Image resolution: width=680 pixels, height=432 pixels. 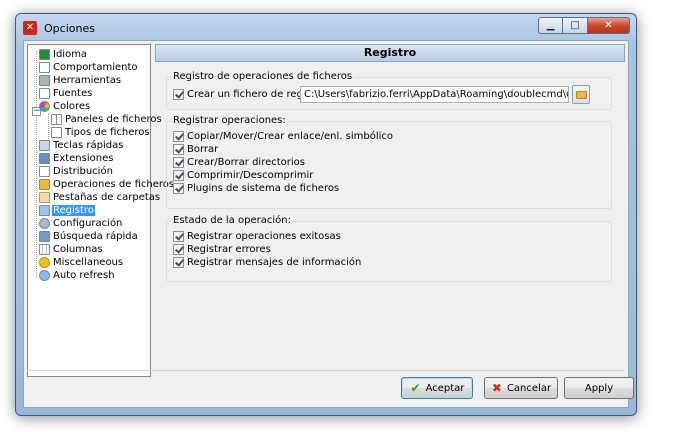 What do you see at coordinates (415, 388) in the screenshot?
I see `checkmark-icon: ✔` at bounding box center [415, 388].